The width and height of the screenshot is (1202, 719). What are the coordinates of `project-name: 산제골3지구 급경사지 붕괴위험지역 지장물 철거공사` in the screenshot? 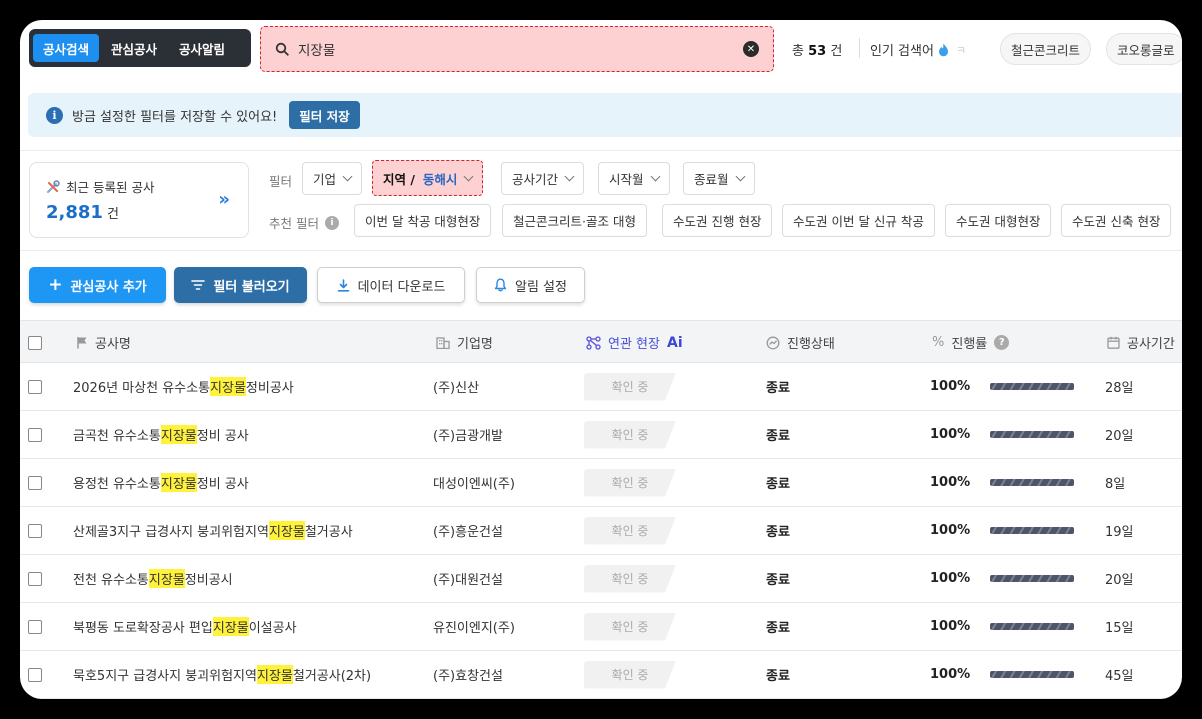 It's located at (213, 530).